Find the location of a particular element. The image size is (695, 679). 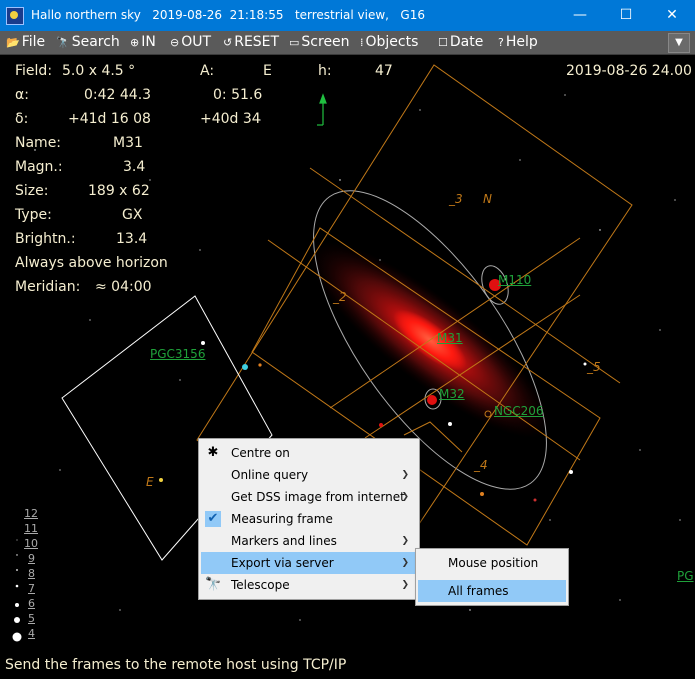

frame-number-3: _3 is located at coordinates (456, 199).